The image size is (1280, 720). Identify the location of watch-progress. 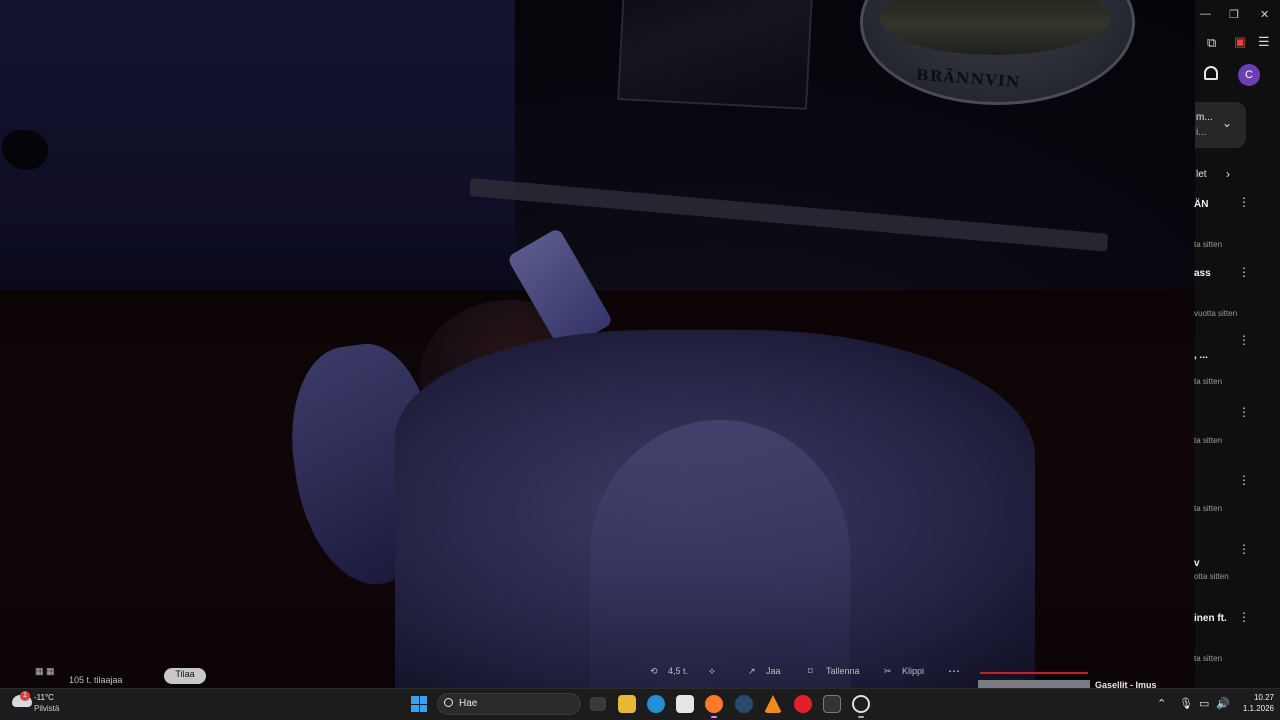
(1034, 673).